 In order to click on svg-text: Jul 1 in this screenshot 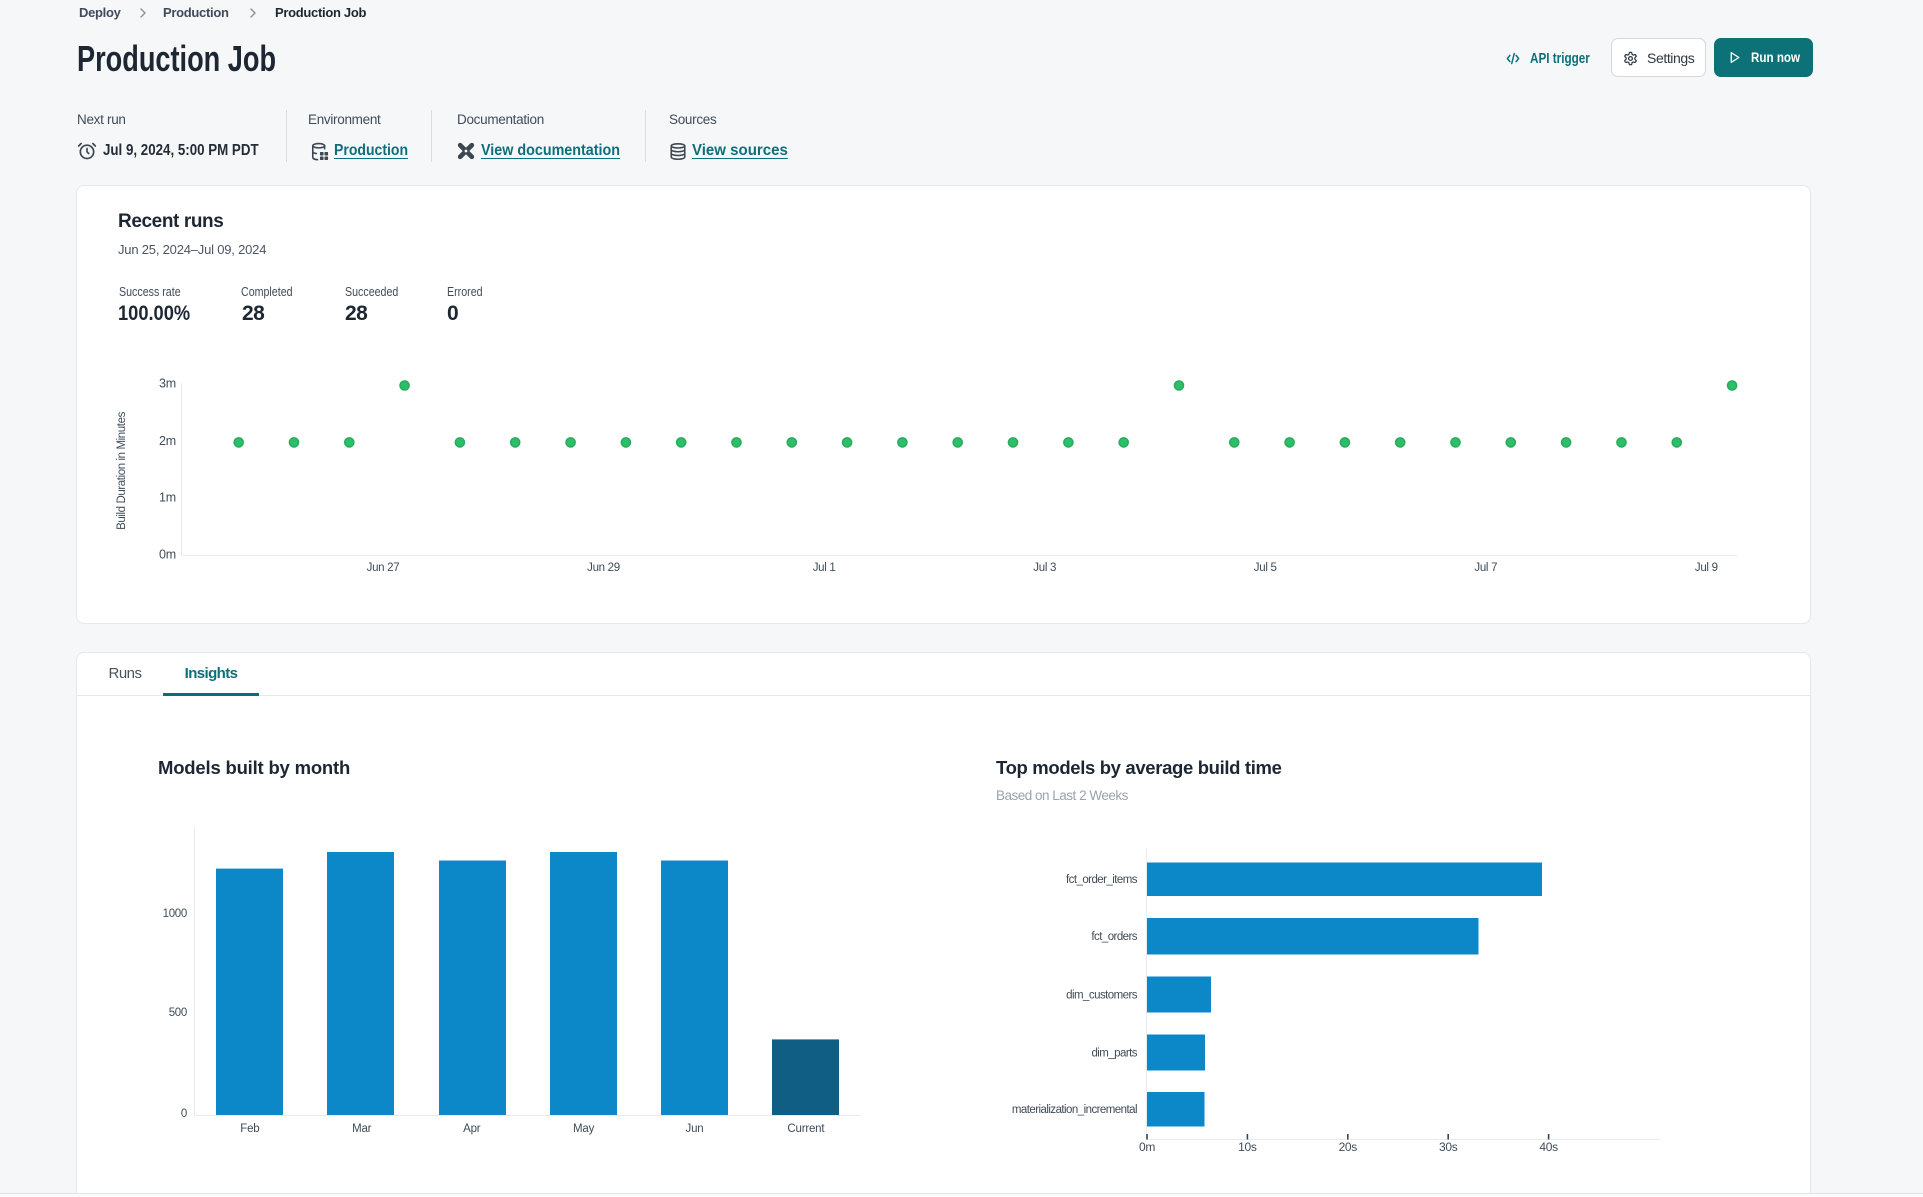, I will do `click(824, 568)`.